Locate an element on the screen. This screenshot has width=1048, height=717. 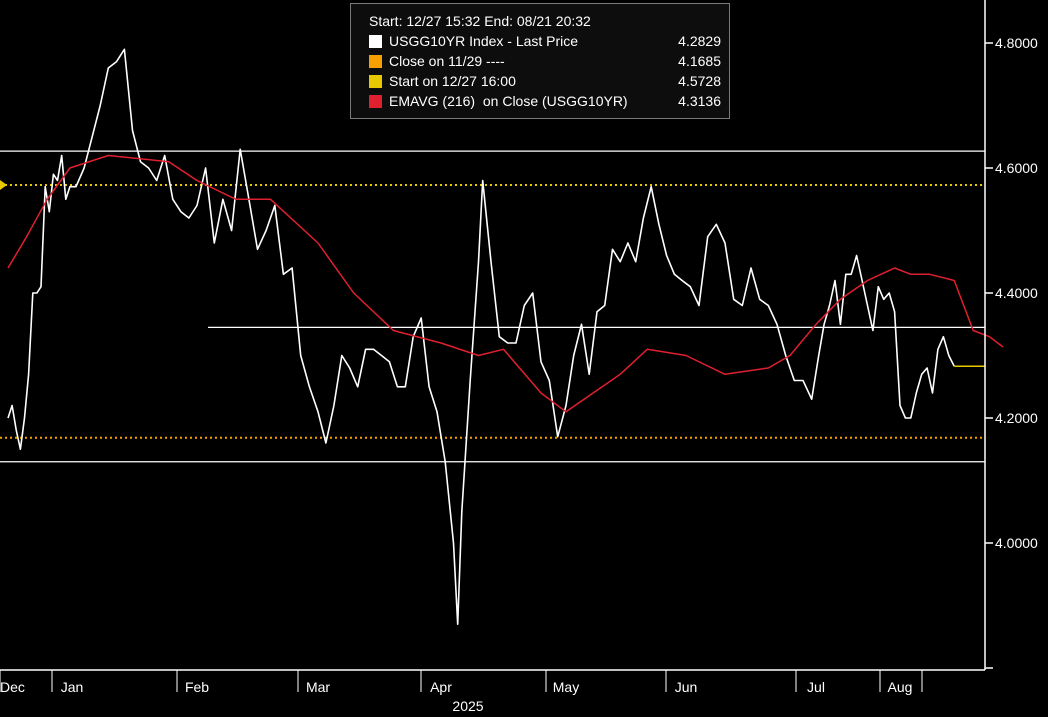
legend-swatch-last-price is located at coordinates (375, 41).